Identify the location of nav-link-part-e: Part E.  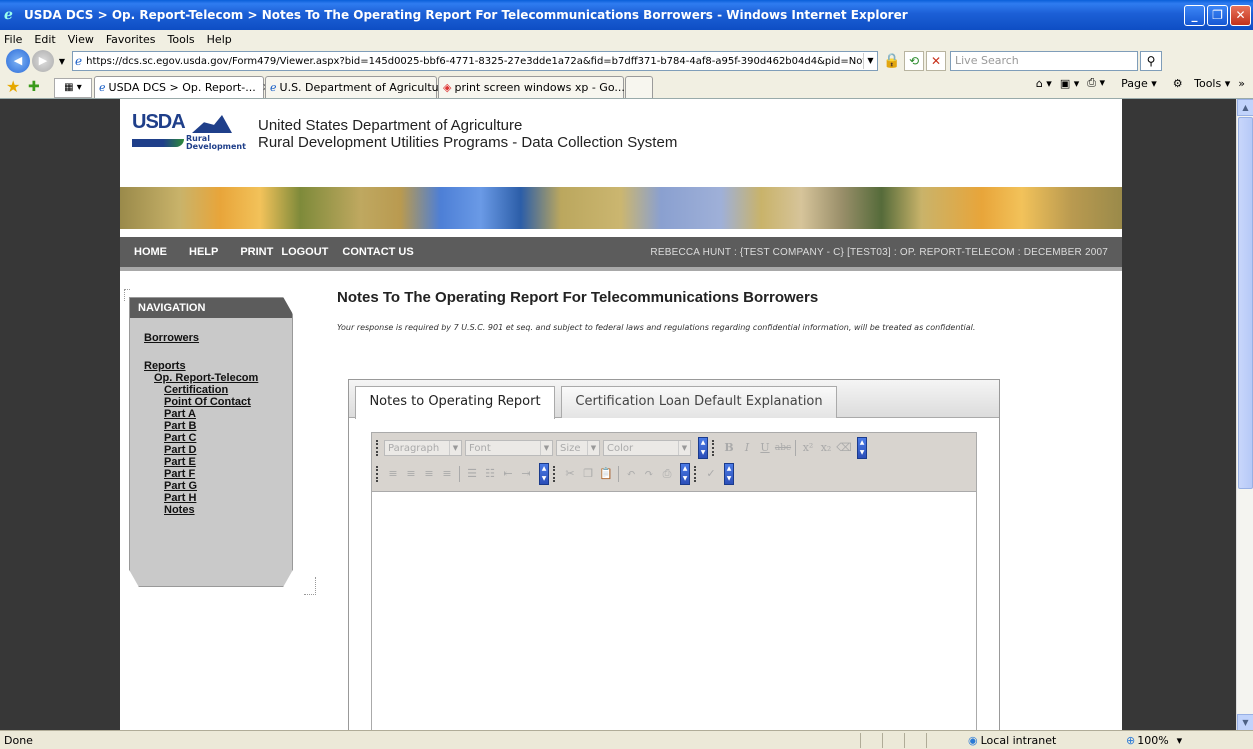
(228, 462).